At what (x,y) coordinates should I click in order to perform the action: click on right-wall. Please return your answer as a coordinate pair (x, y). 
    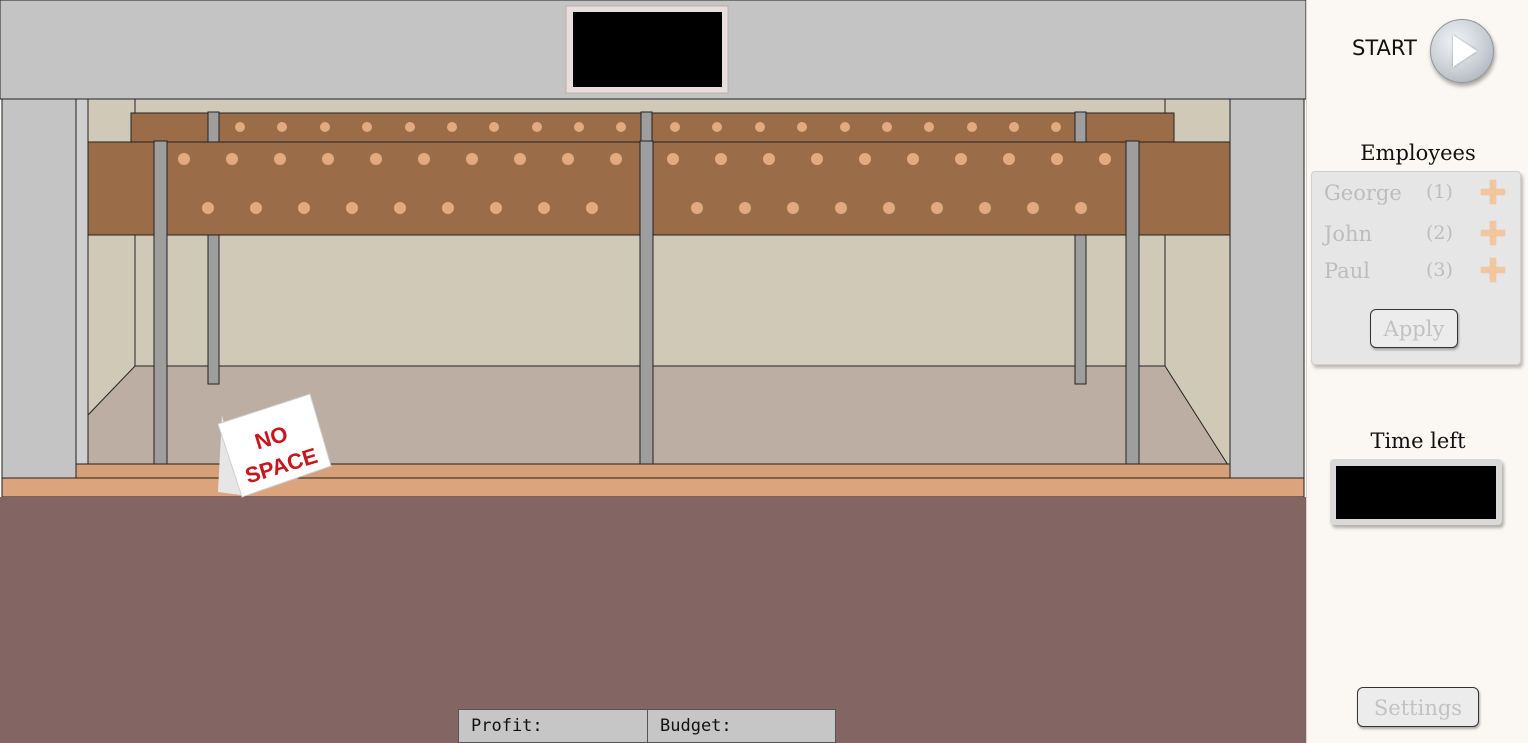
    Looking at the image, I should click on (1267, 288).